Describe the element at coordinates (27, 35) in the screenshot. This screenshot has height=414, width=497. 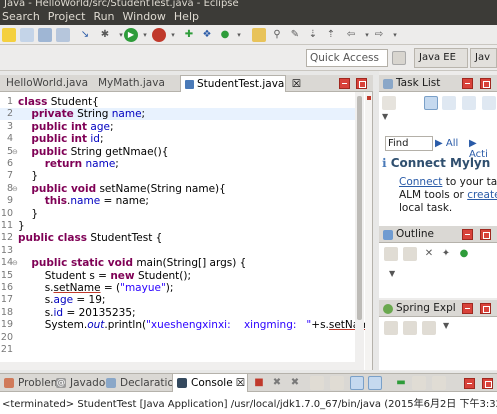
I see `save-icon` at that location.